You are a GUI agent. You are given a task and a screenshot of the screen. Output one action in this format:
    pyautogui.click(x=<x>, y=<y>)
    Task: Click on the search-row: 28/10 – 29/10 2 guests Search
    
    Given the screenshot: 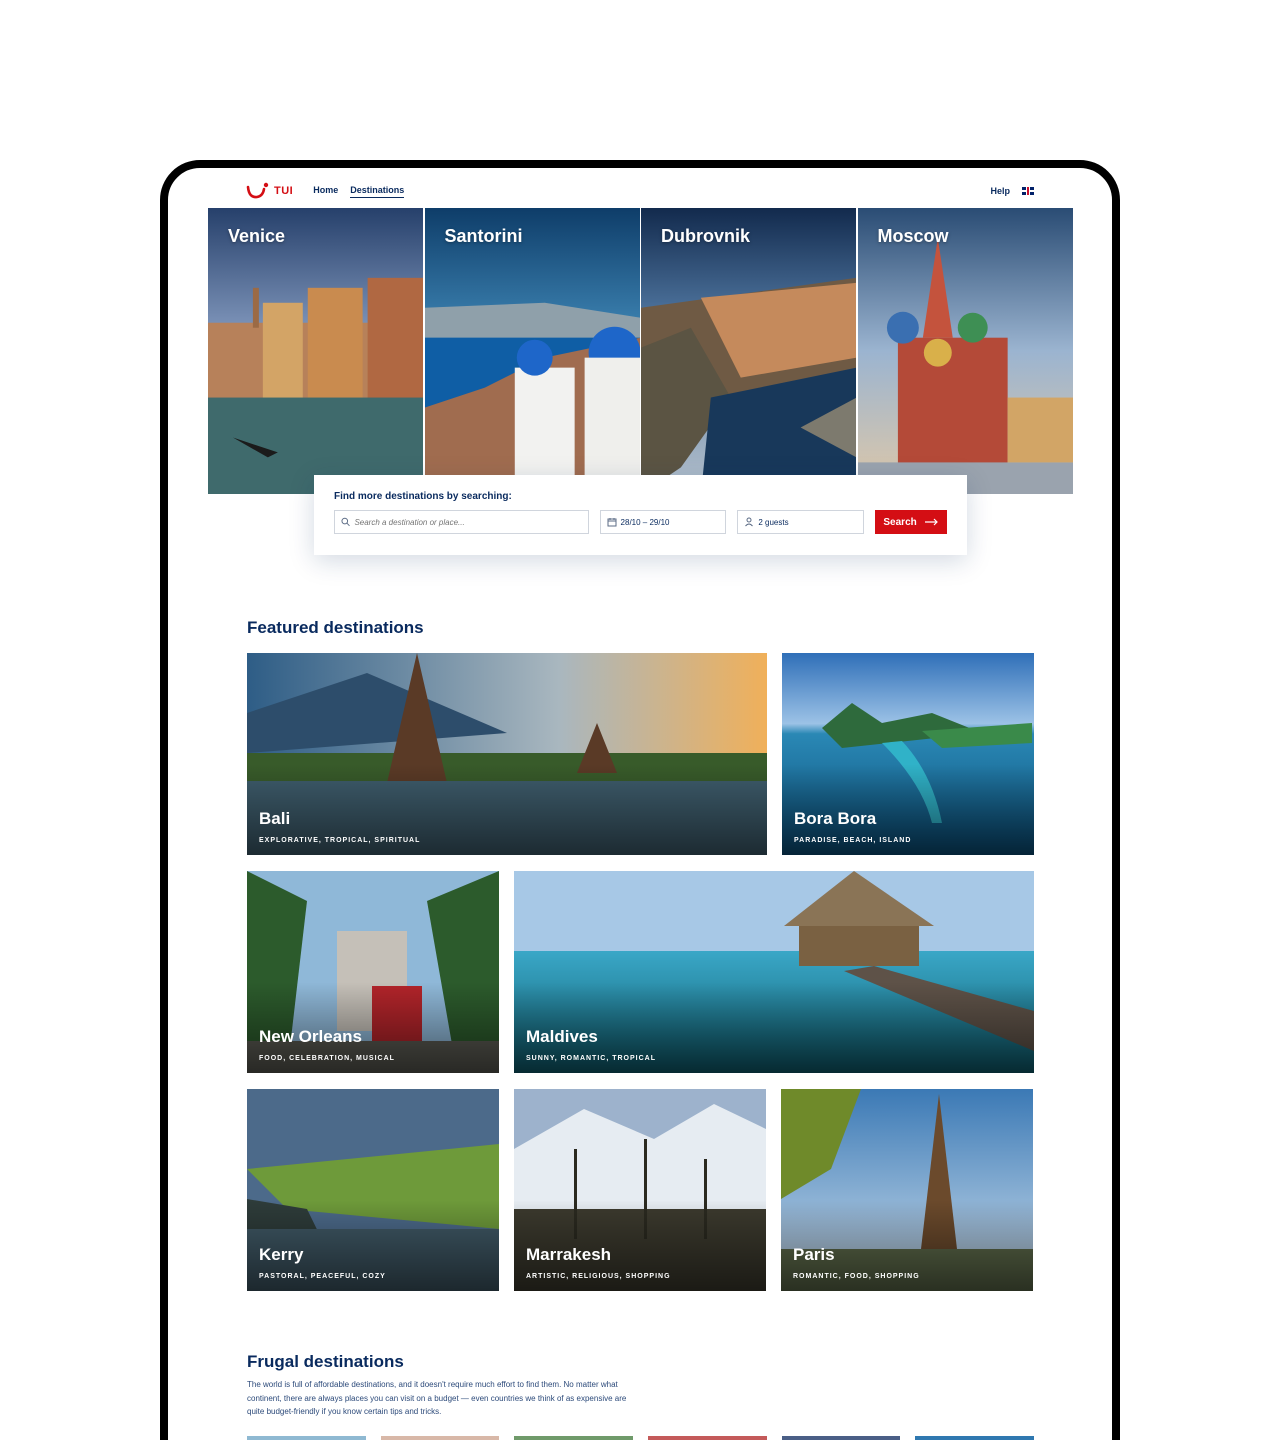 What is the action you would take?
    pyautogui.click(x=640, y=522)
    